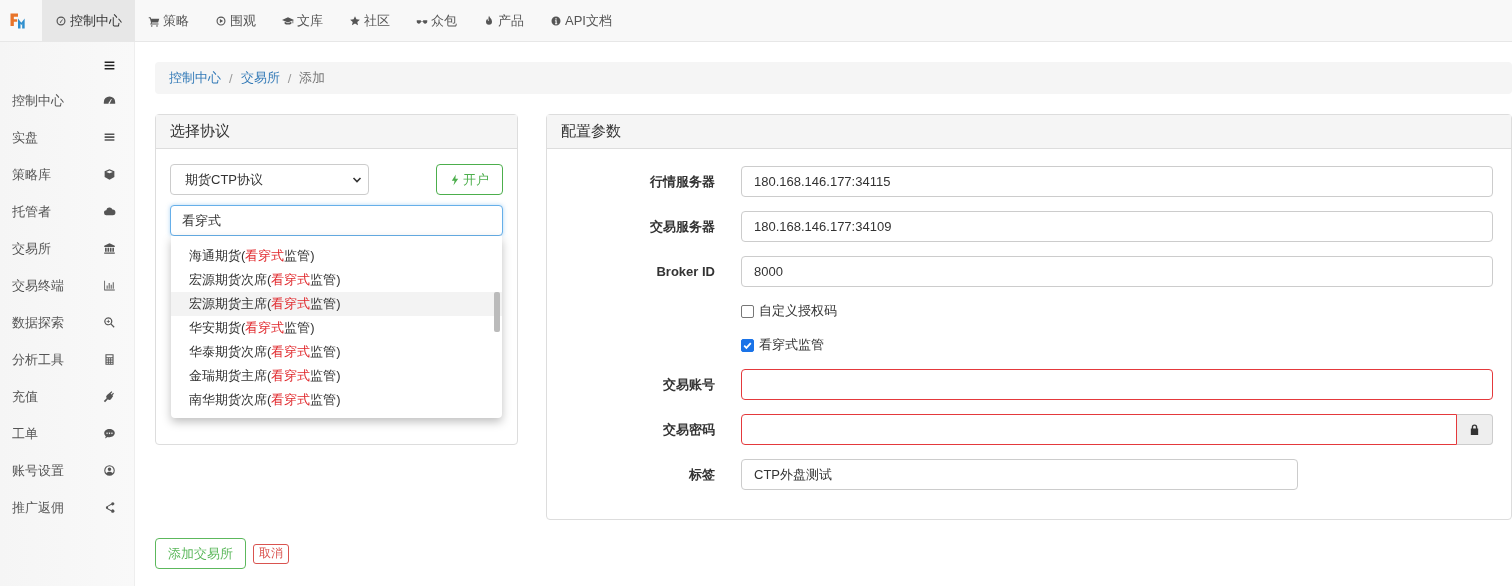 The width and height of the screenshot is (1512, 586). I want to click on dropdown-option: 南华期货次席(看穿式监管), so click(336, 400).